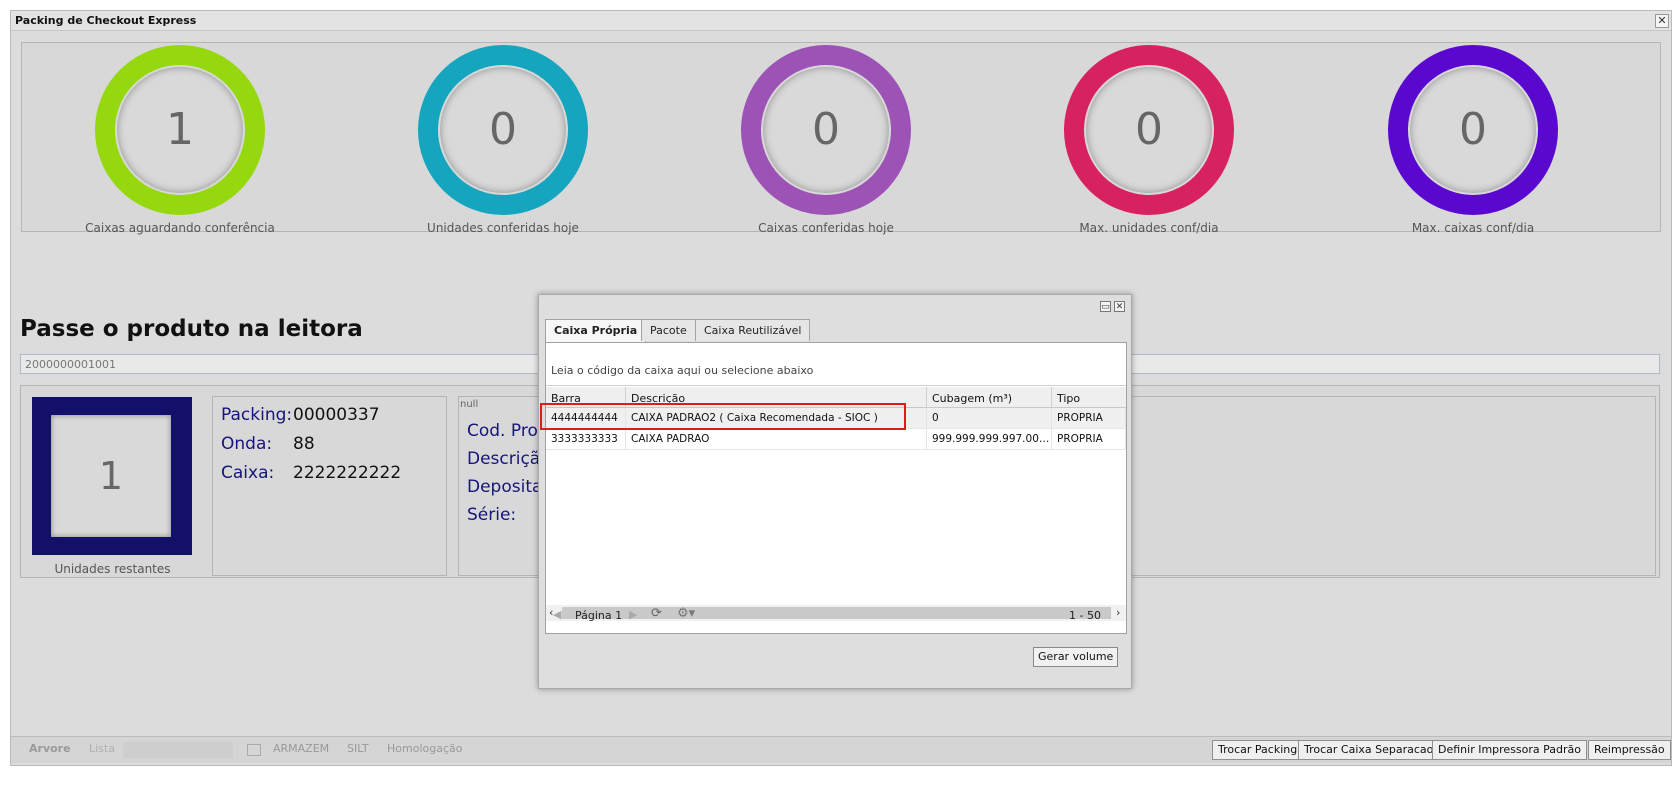  Describe the element at coordinates (656, 613) in the screenshot. I see `refresh-icon: ⟳` at that location.